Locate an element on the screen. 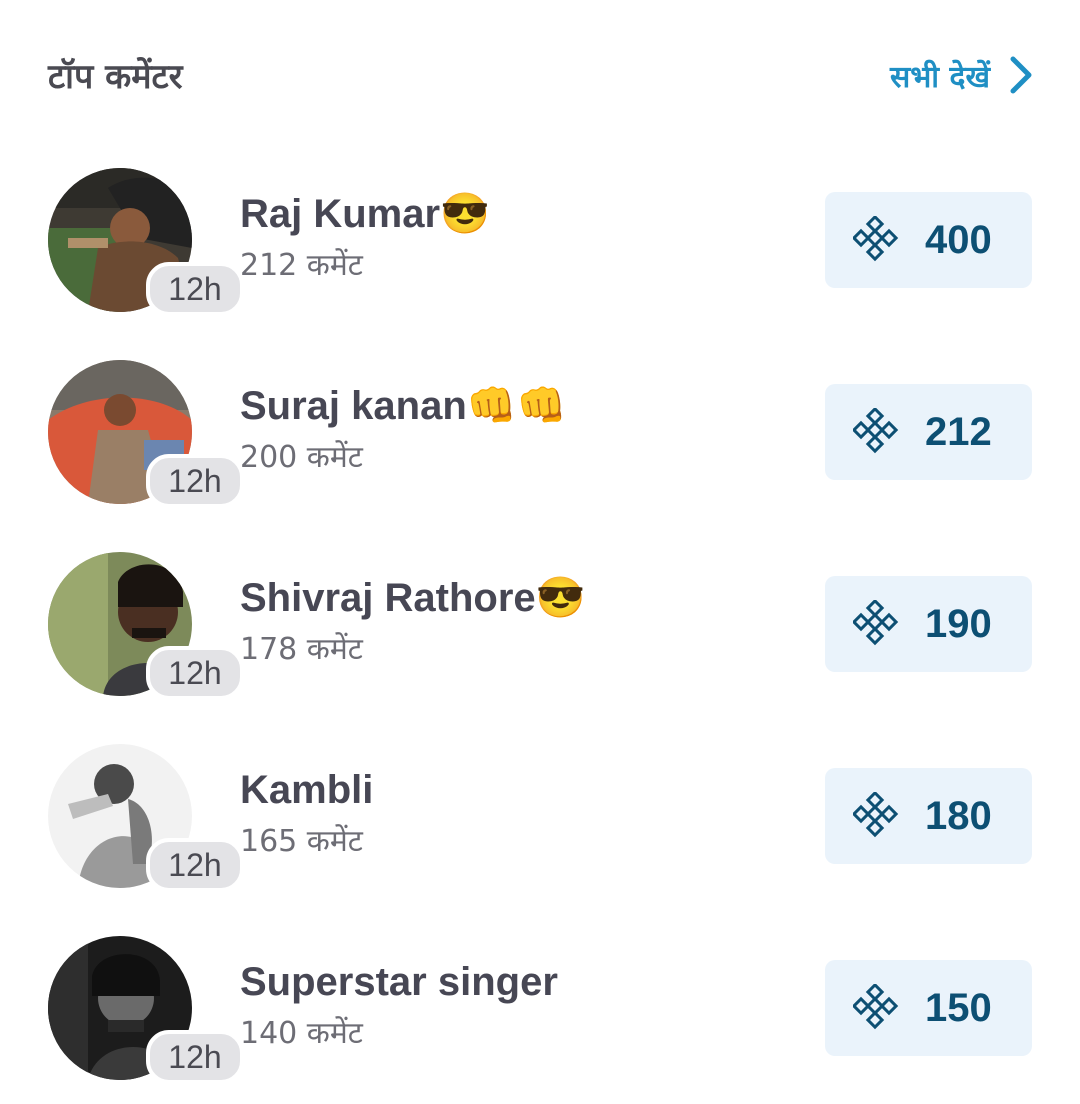 The image size is (1080, 1104). see-all-label: सभी देखें is located at coordinates (939, 77).